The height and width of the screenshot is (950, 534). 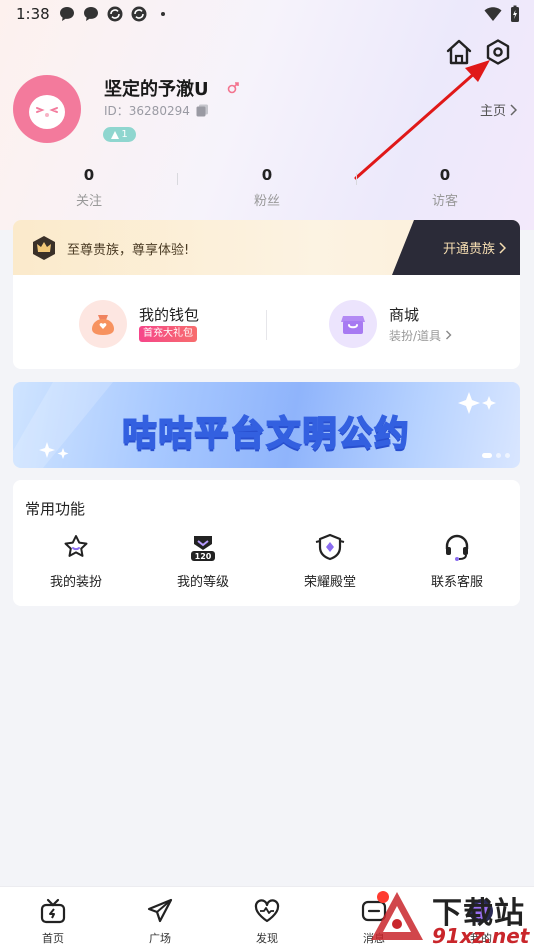 I want to click on open-vip-button: 开通贵族, so click(x=456, y=247).